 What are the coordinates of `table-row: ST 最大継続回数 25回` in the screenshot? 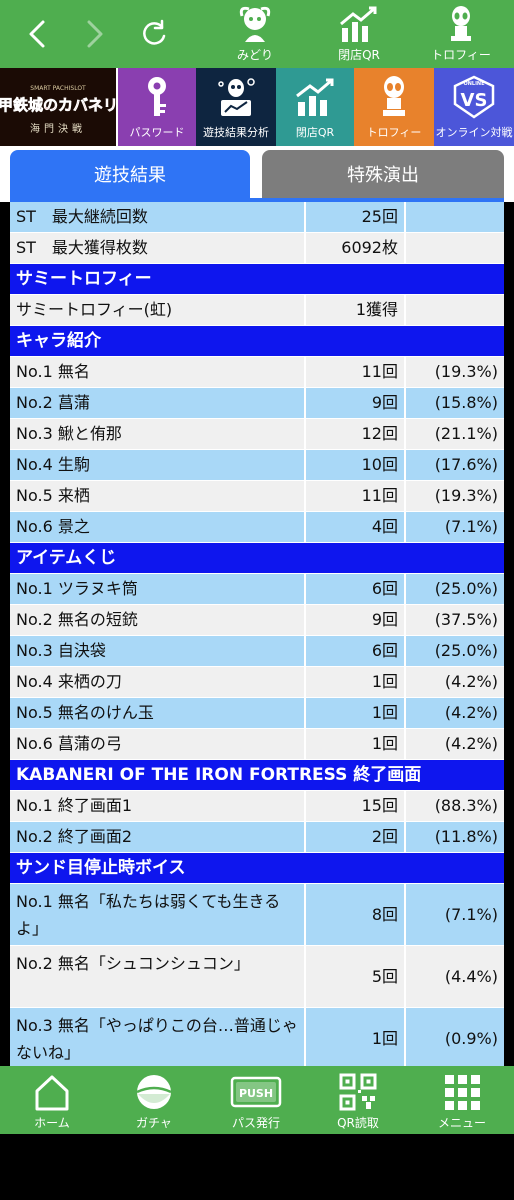 It's located at (257, 217).